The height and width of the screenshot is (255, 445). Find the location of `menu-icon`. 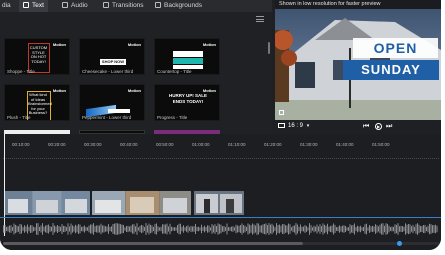

menu-icon is located at coordinates (260, 19).